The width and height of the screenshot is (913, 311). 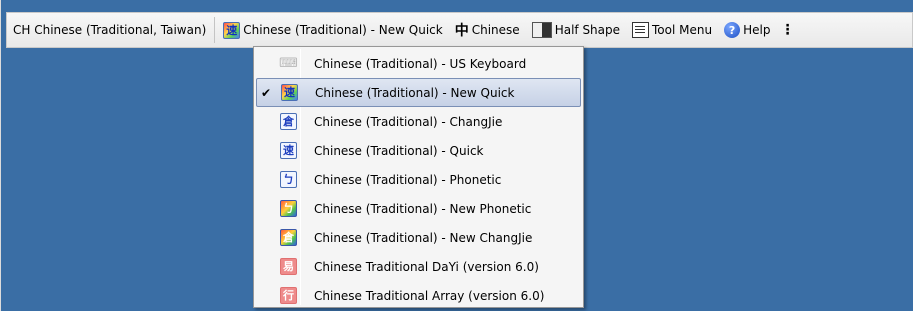 What do you see at coordinates (415, 92) in the screenshot?
I see `menu-item-label: Chinese (Traditional) - New Quick` at bounding box center [415, 92].